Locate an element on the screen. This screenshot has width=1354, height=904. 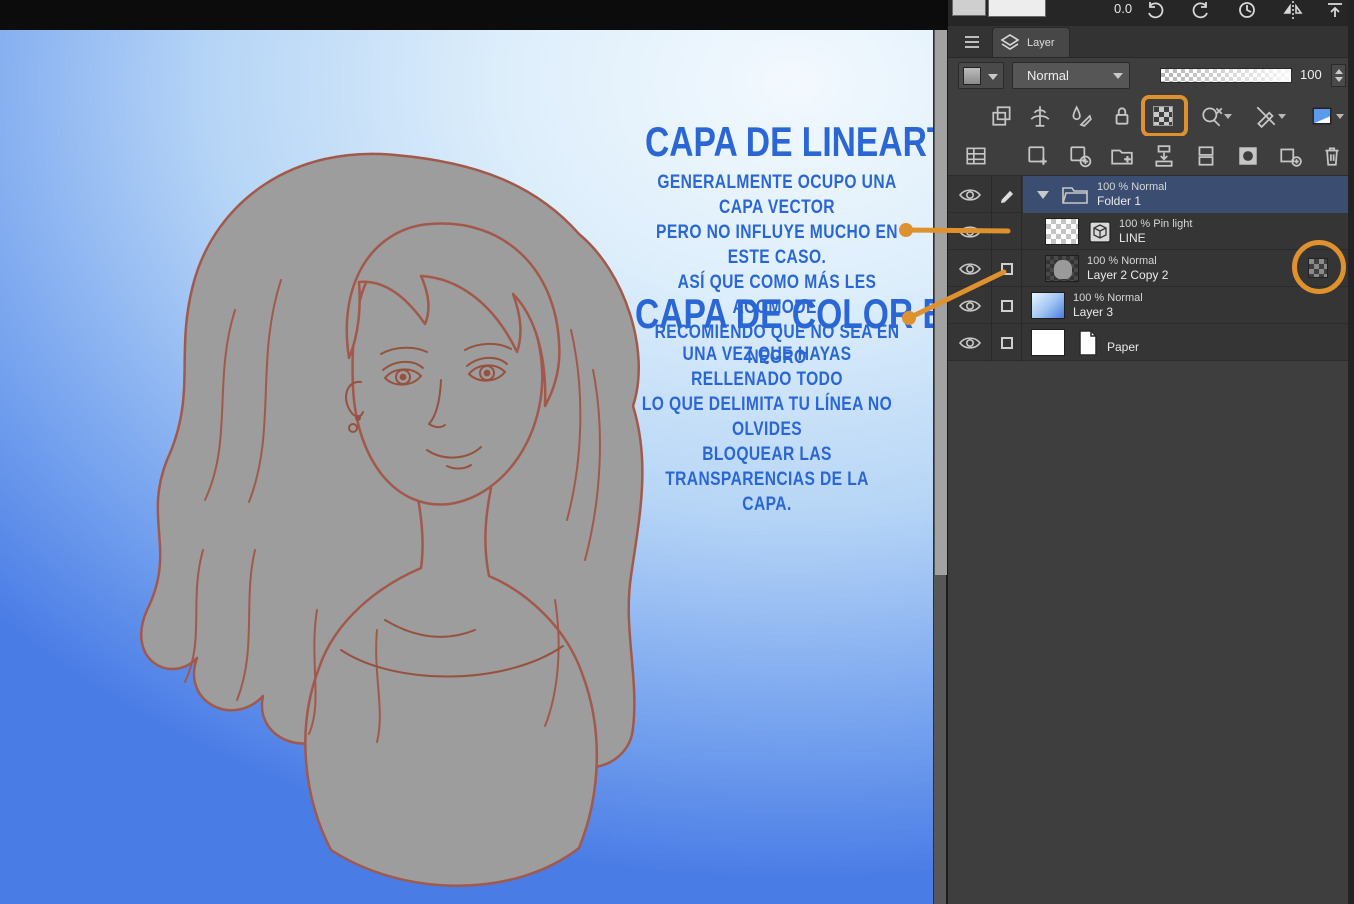
pen-icon is located at coordinates (1006, 196).